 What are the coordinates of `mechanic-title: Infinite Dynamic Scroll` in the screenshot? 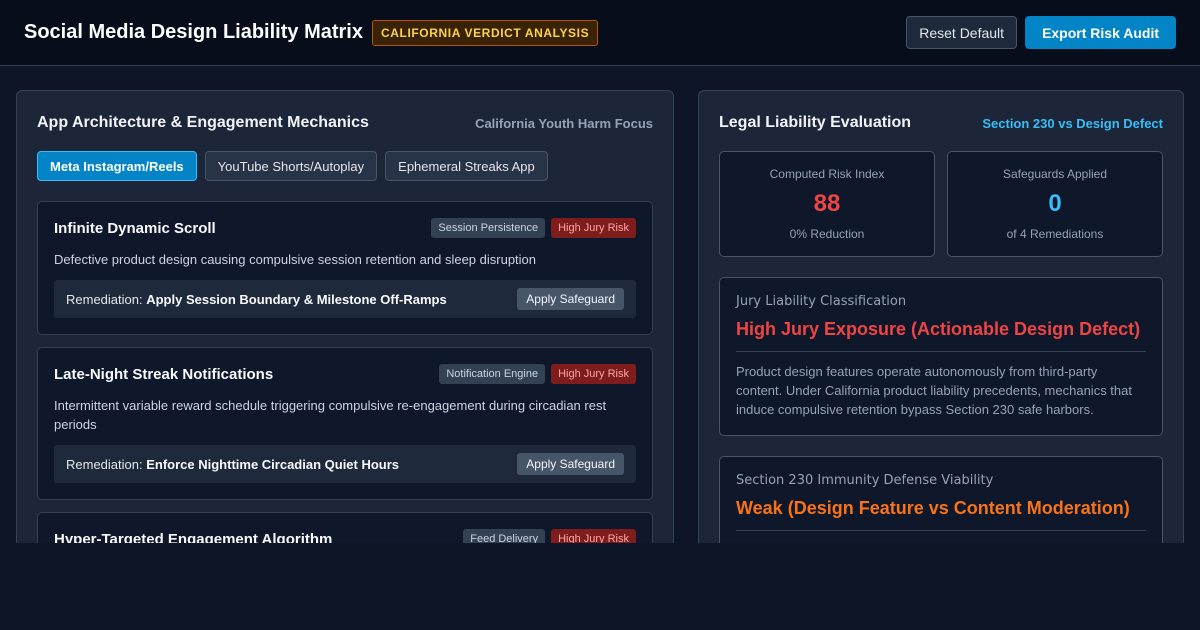 It's located at (135, 228).